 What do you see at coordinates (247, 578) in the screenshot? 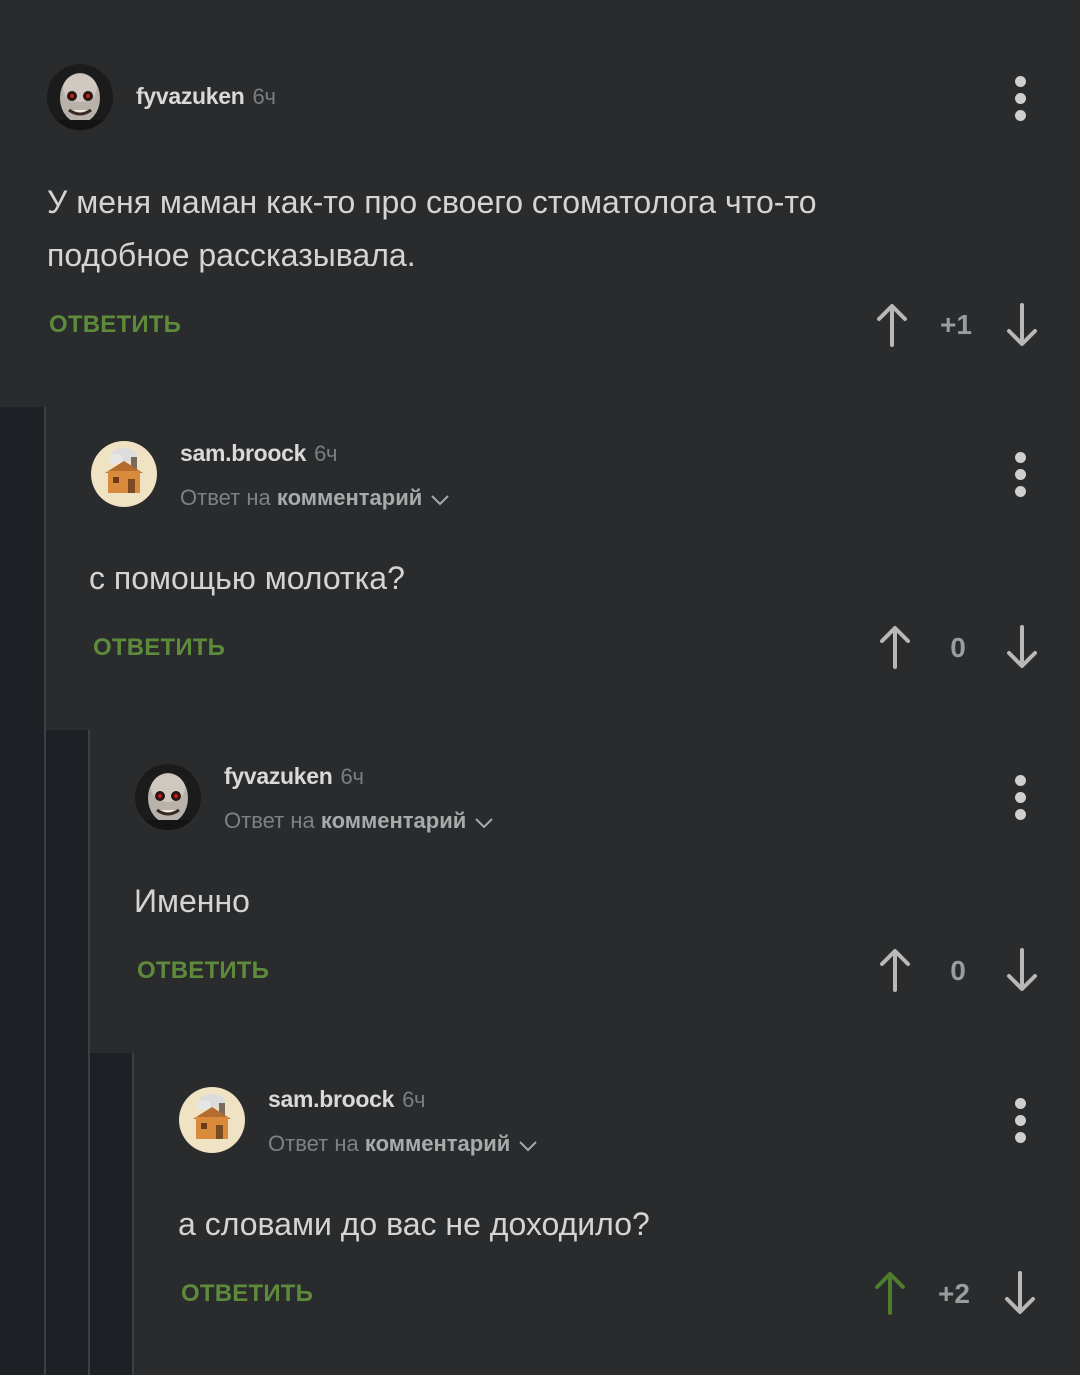
I see `comment-text: с помощью молотка?` at bounding box center [247, 578].